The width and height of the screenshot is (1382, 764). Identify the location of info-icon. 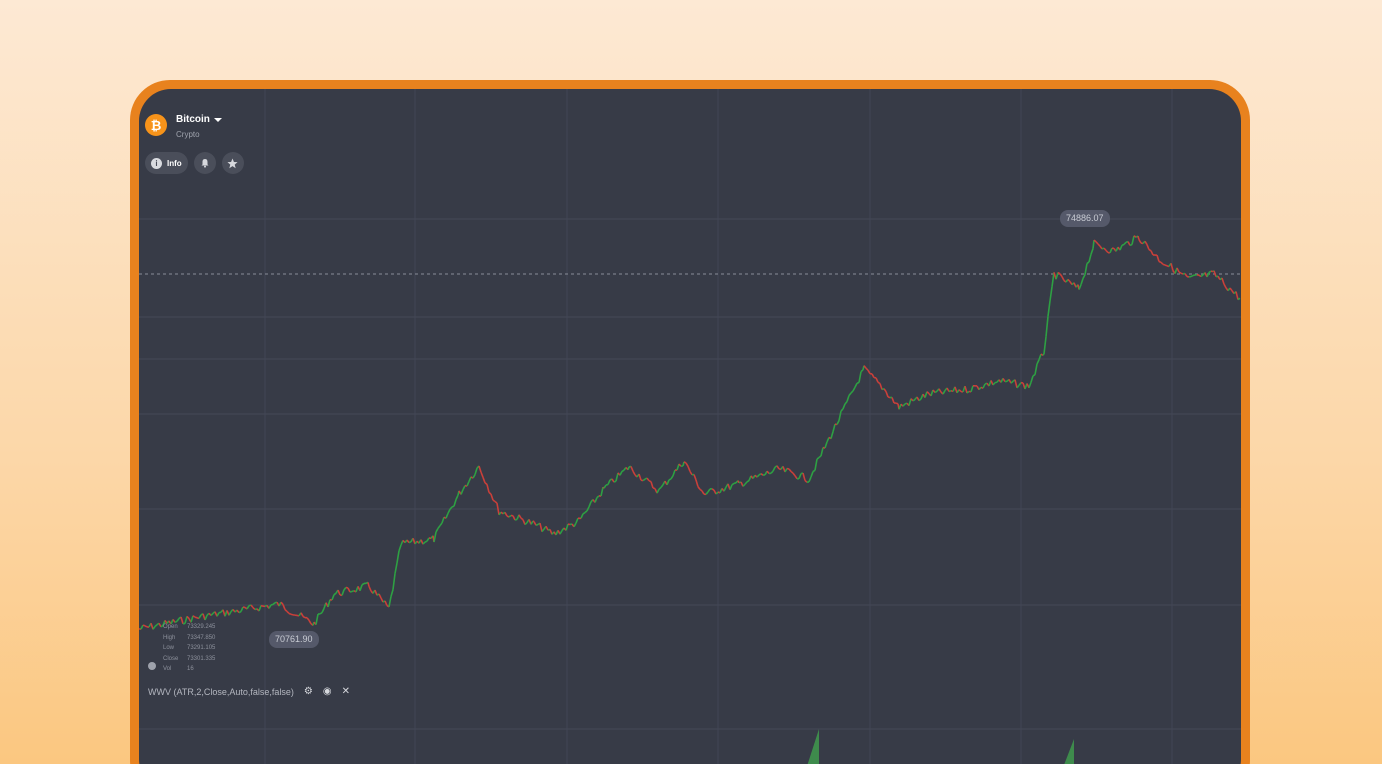
(152, 666).